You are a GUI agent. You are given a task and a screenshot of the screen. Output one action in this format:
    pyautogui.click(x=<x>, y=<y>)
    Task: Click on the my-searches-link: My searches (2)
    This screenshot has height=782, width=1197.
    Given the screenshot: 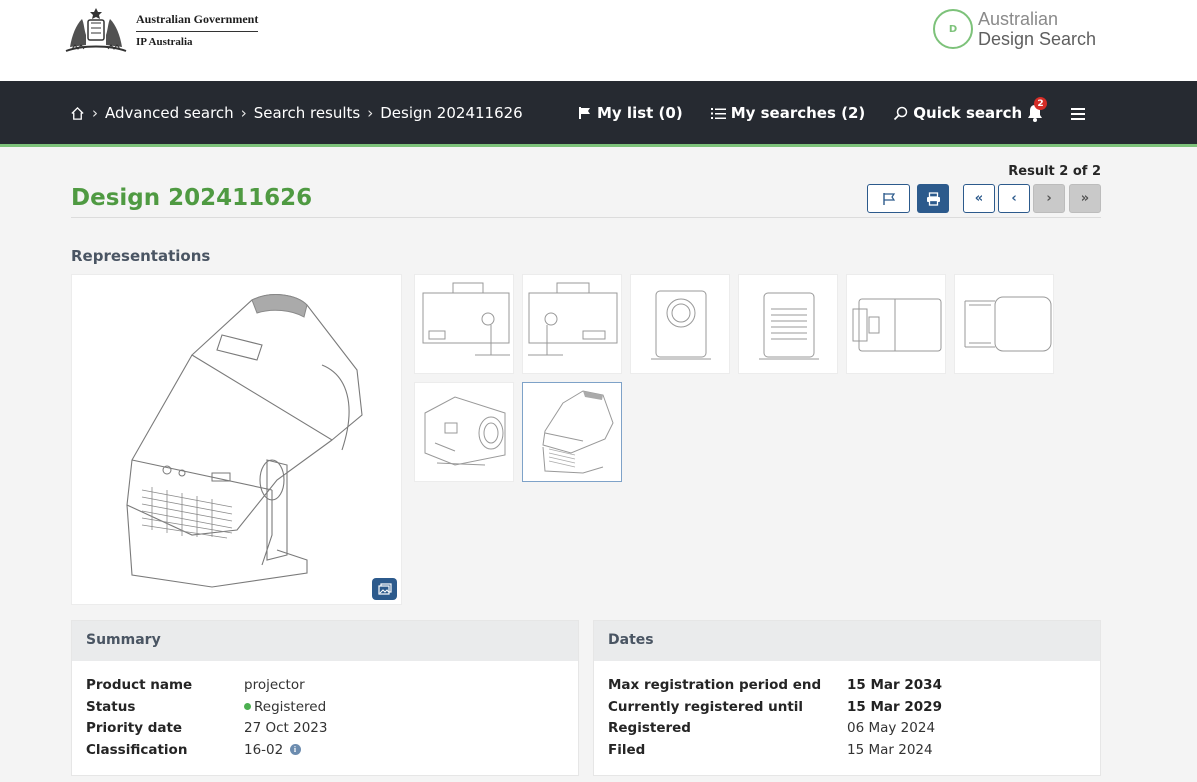 What is the action you would take?
    pyautogui.click(x=788, y=113)
    